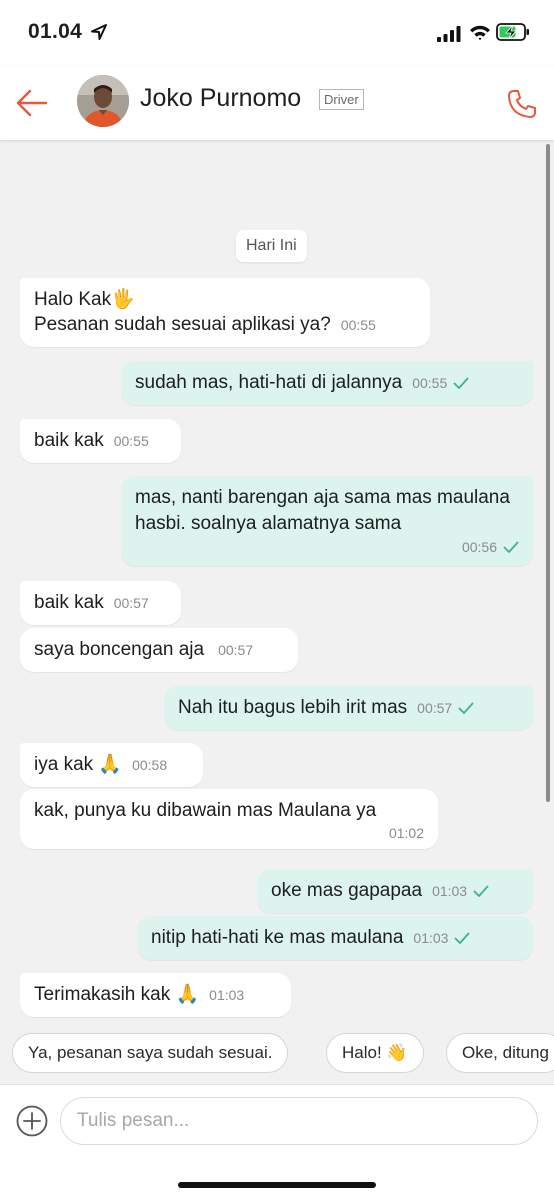 This screenshot has height=1200, width=554. I want to click on message-outgoing: oke mas gapapaa 01:03, so click(395, 891).